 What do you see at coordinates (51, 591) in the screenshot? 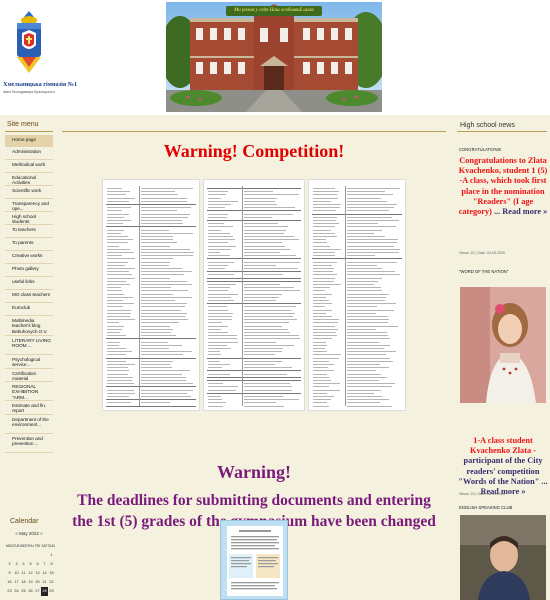
I see `calendar-day: 29` at bounding box center [51, 591].